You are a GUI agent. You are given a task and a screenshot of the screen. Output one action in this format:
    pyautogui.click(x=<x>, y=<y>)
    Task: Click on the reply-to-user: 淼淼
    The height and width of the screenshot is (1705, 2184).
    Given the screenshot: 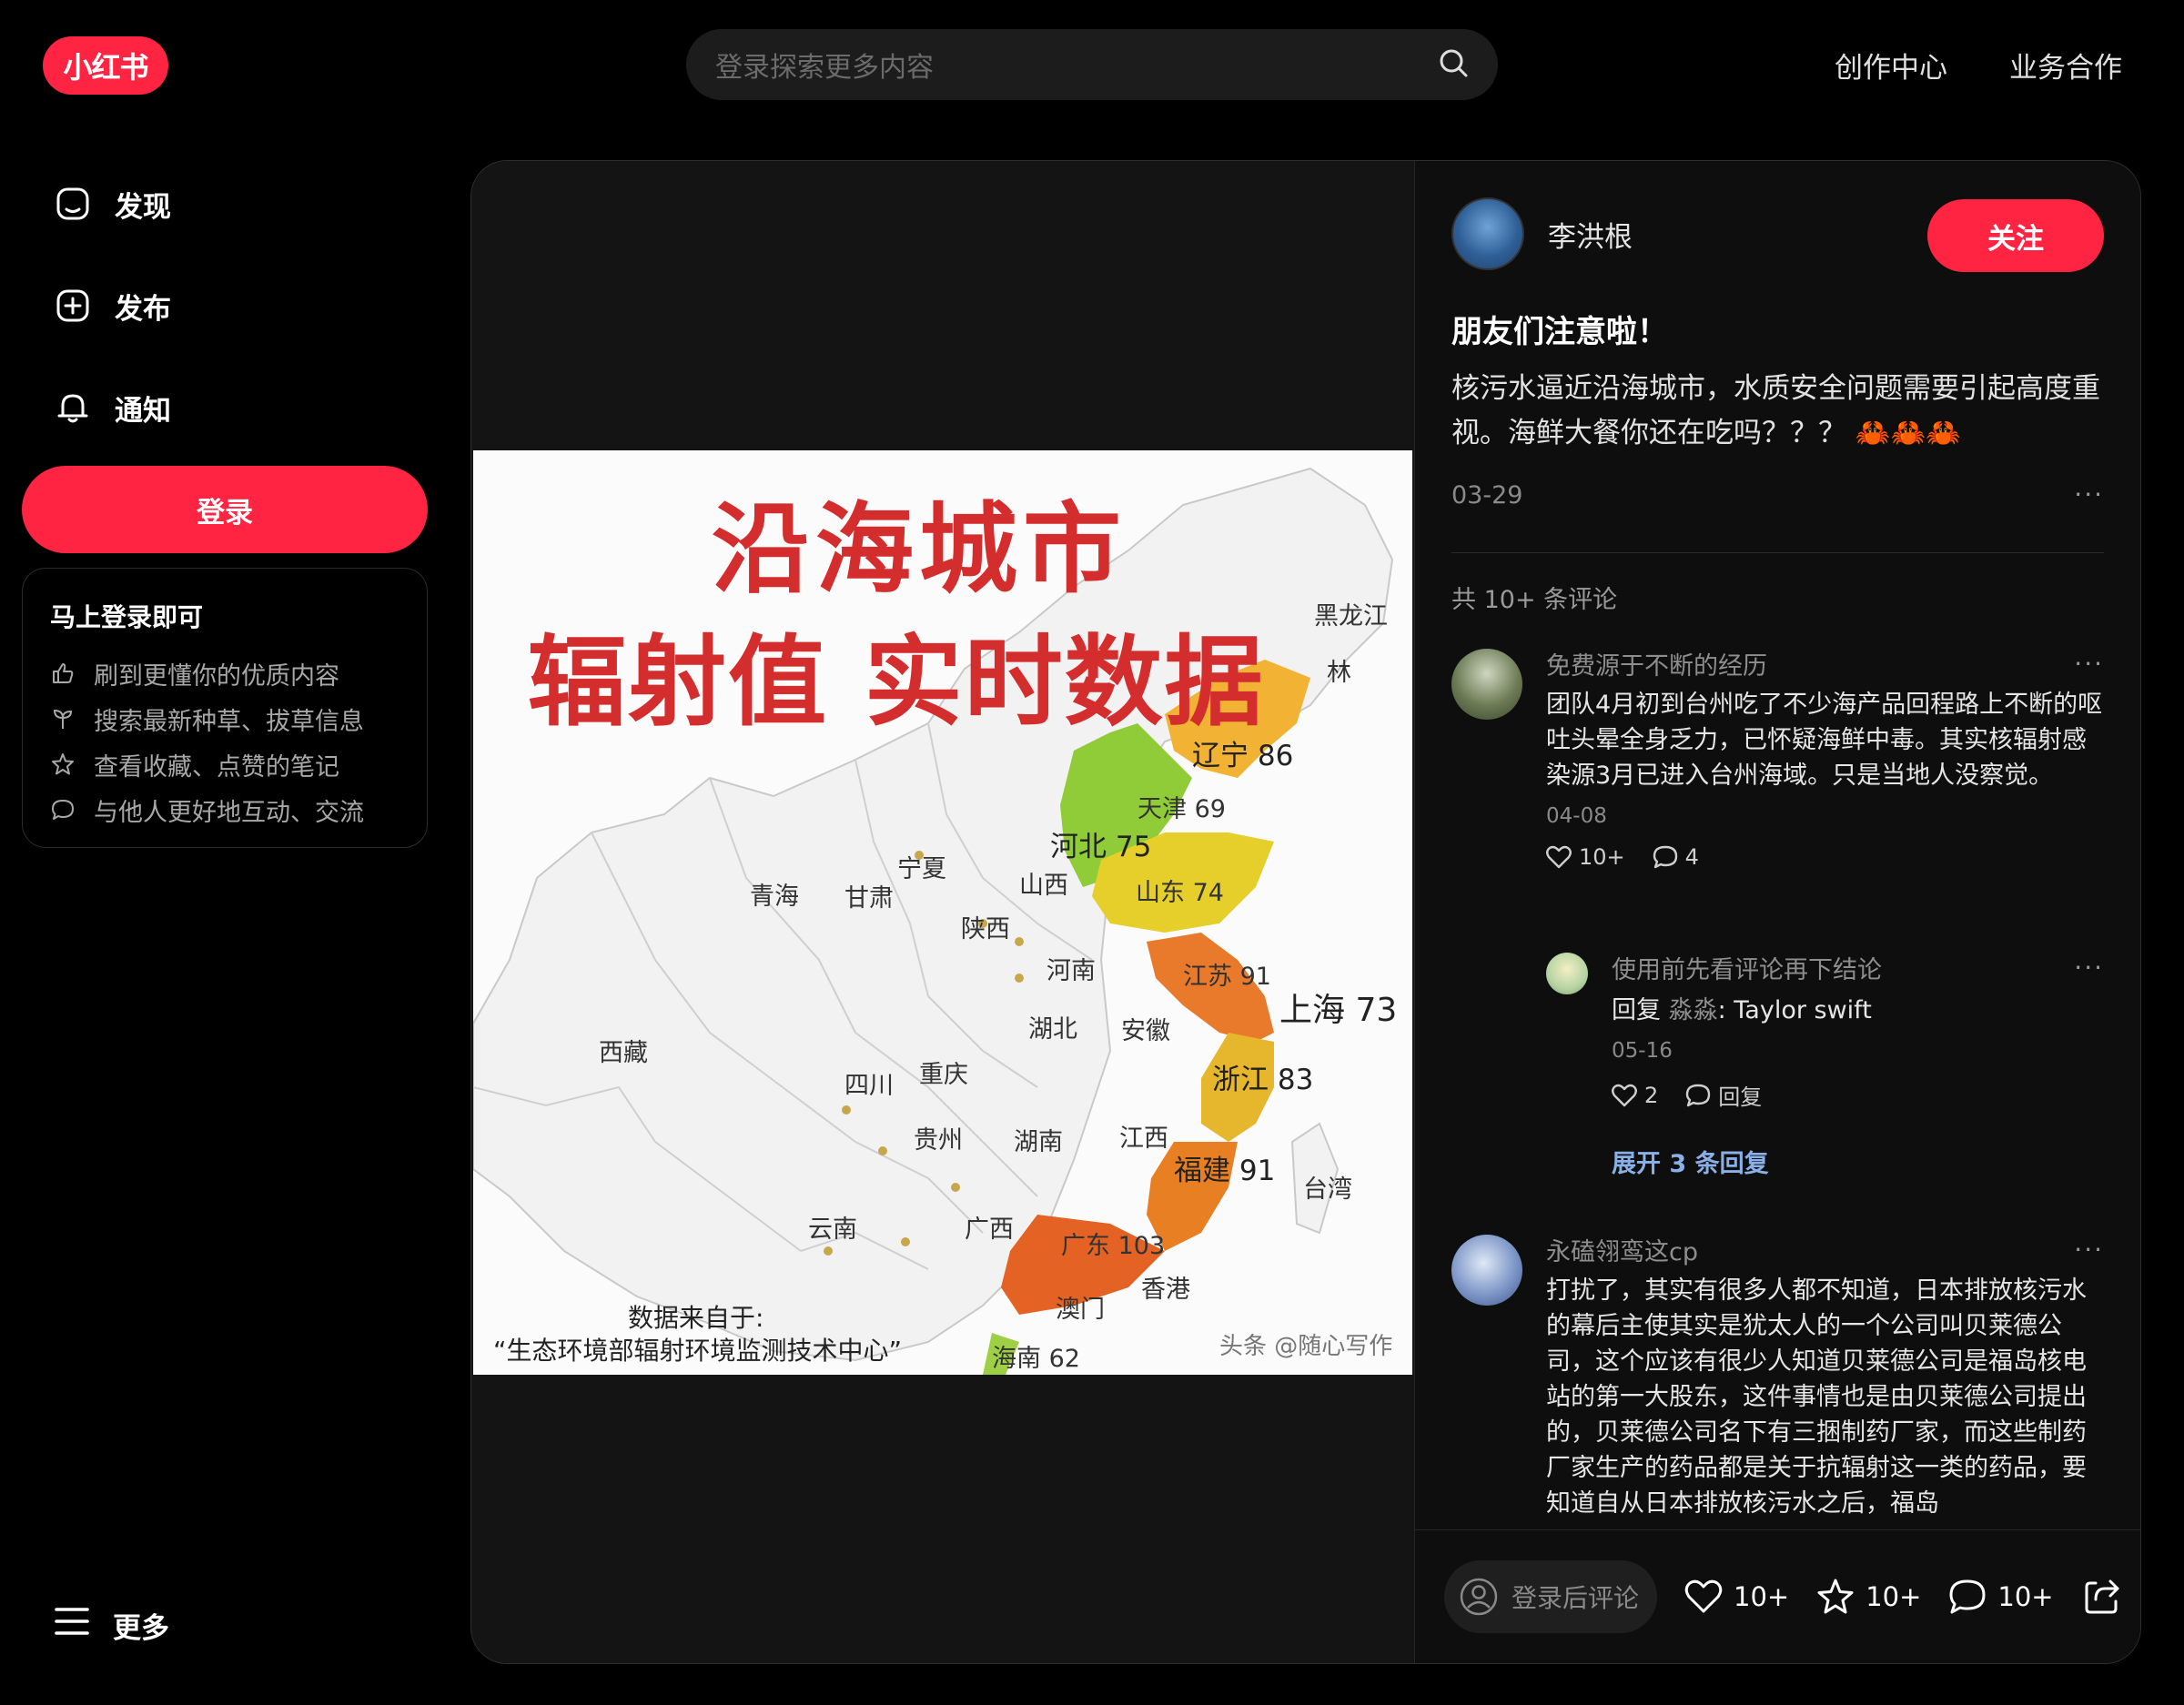 What is the action you would take?
    pyautogui.click(x=1694, y=1010)
    